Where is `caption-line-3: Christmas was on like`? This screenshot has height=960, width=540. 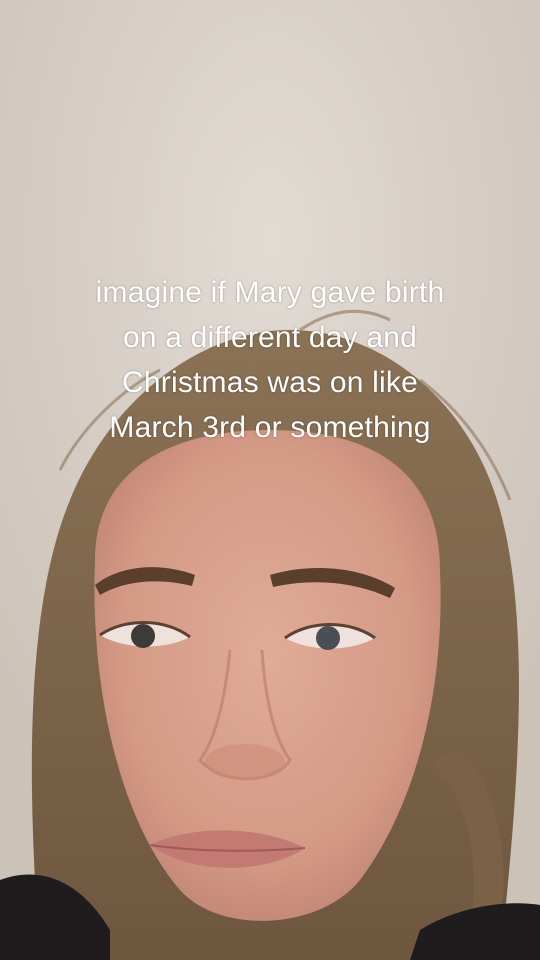 caption-line-3: Christmas was on like is located at coordinates (270, 382).